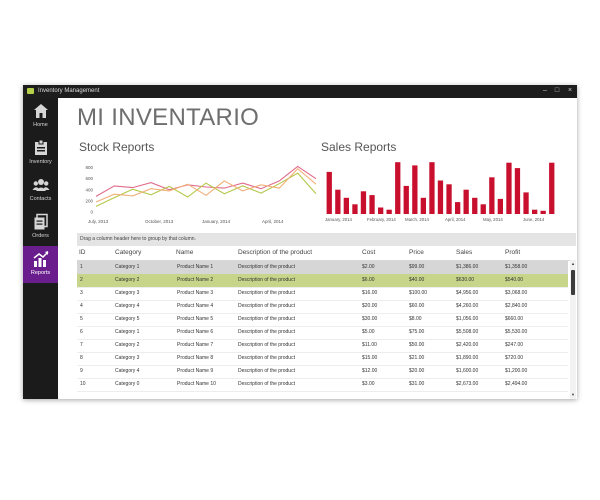  What do you see at coordinates (30, 91) in the screenshot?
I see `app-logo-icon` at bounding box center [30, 91].